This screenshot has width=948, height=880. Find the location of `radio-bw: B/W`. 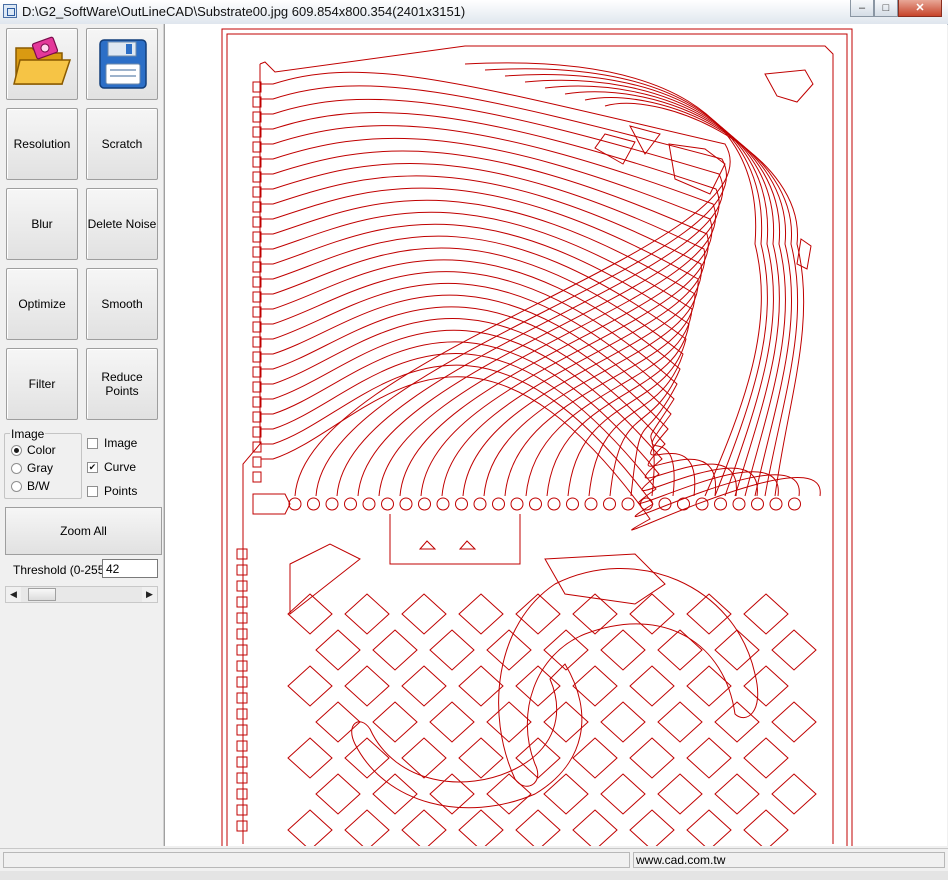

radio-bw: B/W is located at coordinates (30, 486).